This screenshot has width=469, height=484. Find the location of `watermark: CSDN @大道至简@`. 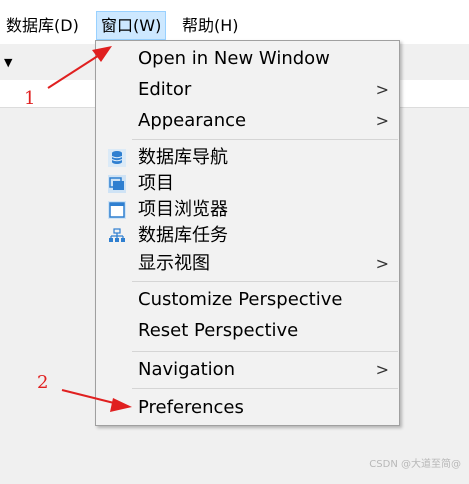

watermark: CSDN @大道至简@ is located at coordinates (415, 464).